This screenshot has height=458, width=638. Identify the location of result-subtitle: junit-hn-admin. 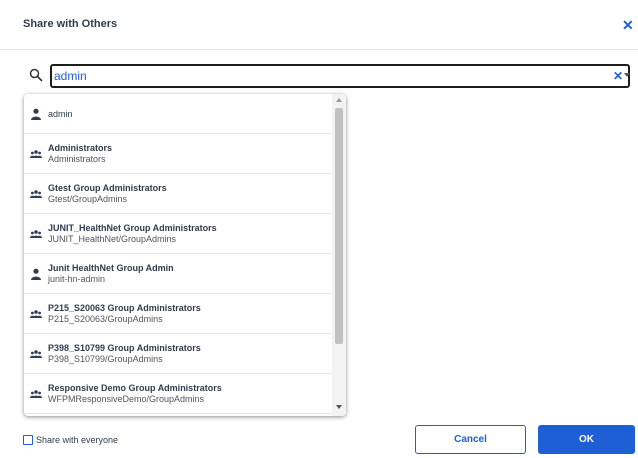
(77, 279).